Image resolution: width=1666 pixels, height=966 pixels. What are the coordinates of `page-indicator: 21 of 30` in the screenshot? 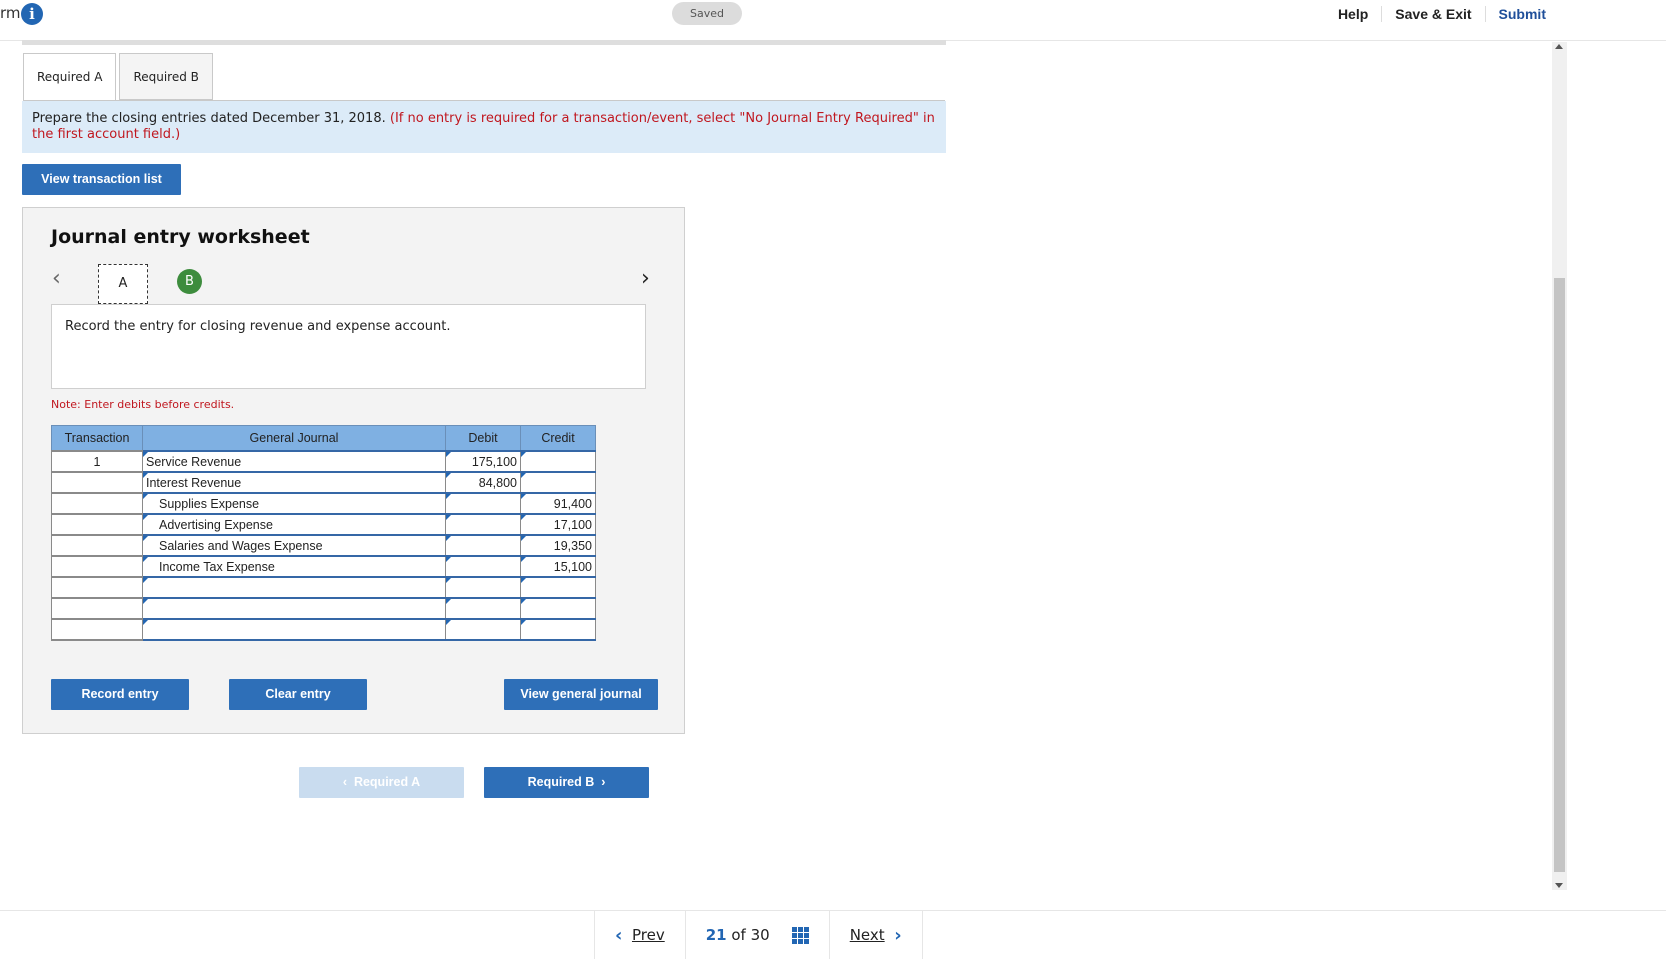 It's located at (756, 935).